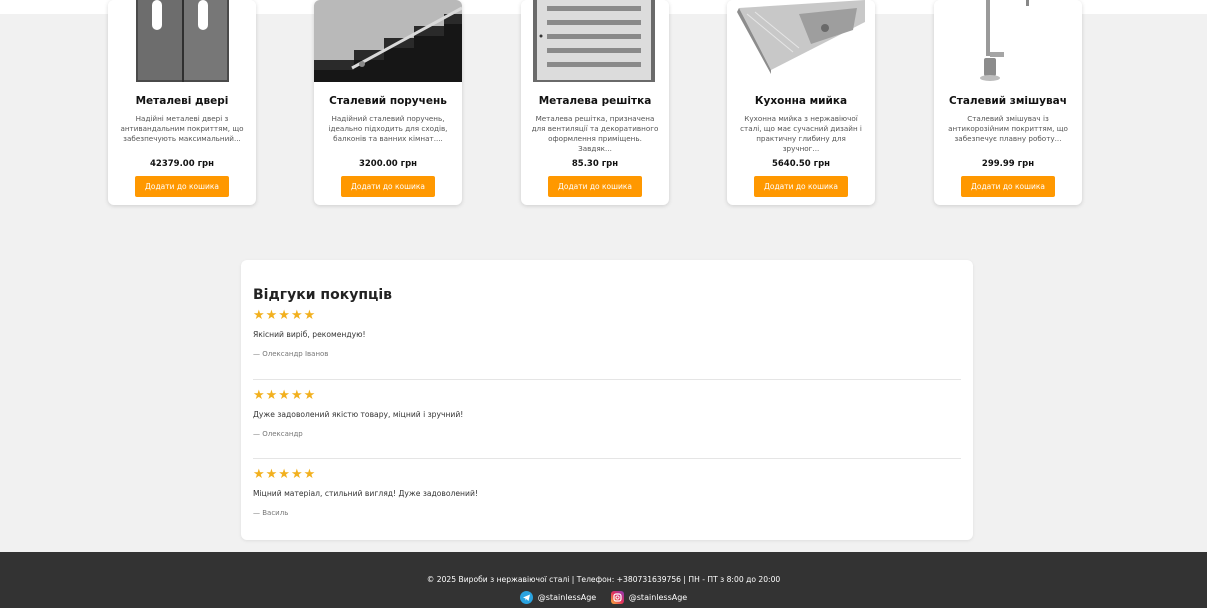  What do you see at coordinates (1008, 164) in the screenshot?
I see `product-price: 299.99 грн` at bounding box center [1008, 164].